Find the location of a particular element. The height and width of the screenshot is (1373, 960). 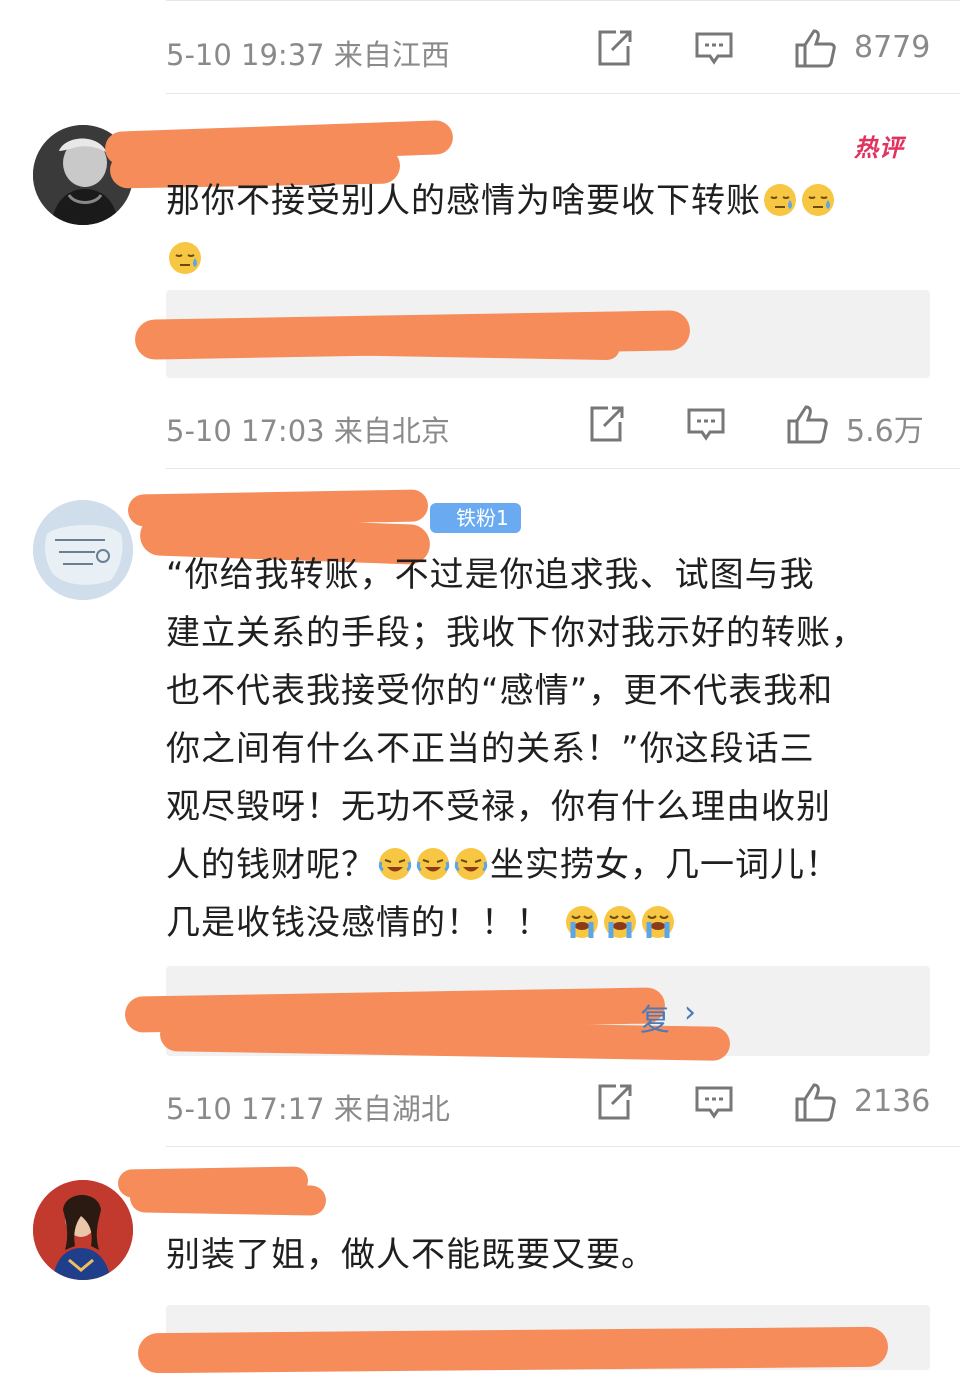

like-count: 2136 is located at coordinates (892, 1101).